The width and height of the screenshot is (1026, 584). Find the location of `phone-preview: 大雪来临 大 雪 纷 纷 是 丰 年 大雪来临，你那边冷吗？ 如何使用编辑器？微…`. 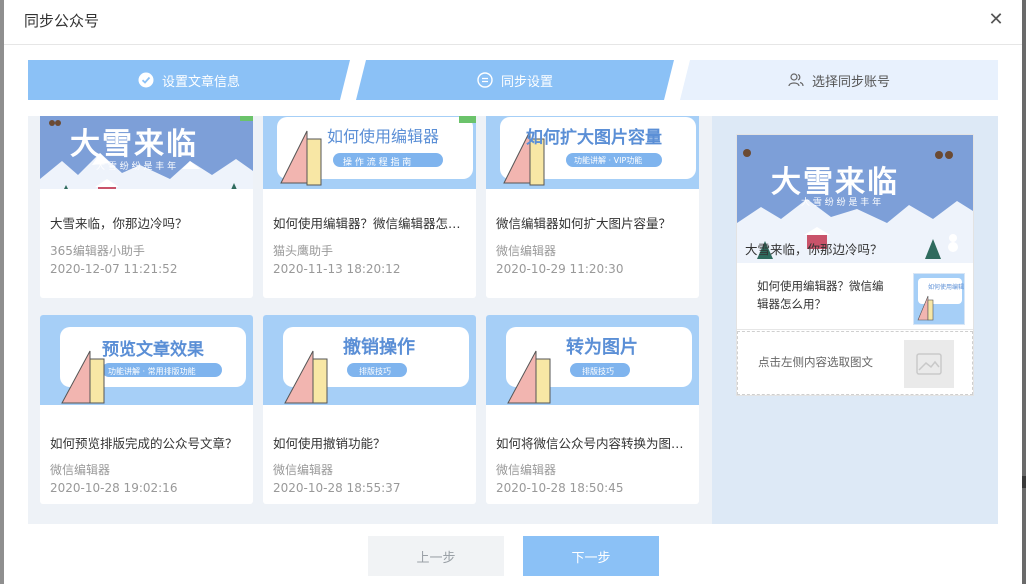

phone-preview: 大雪来临 大 雪 纷 纷 是 丰 年 大雪来临，你那边冷吗？ 如何使用编辑器？微… is located at coordinates (855, 265).